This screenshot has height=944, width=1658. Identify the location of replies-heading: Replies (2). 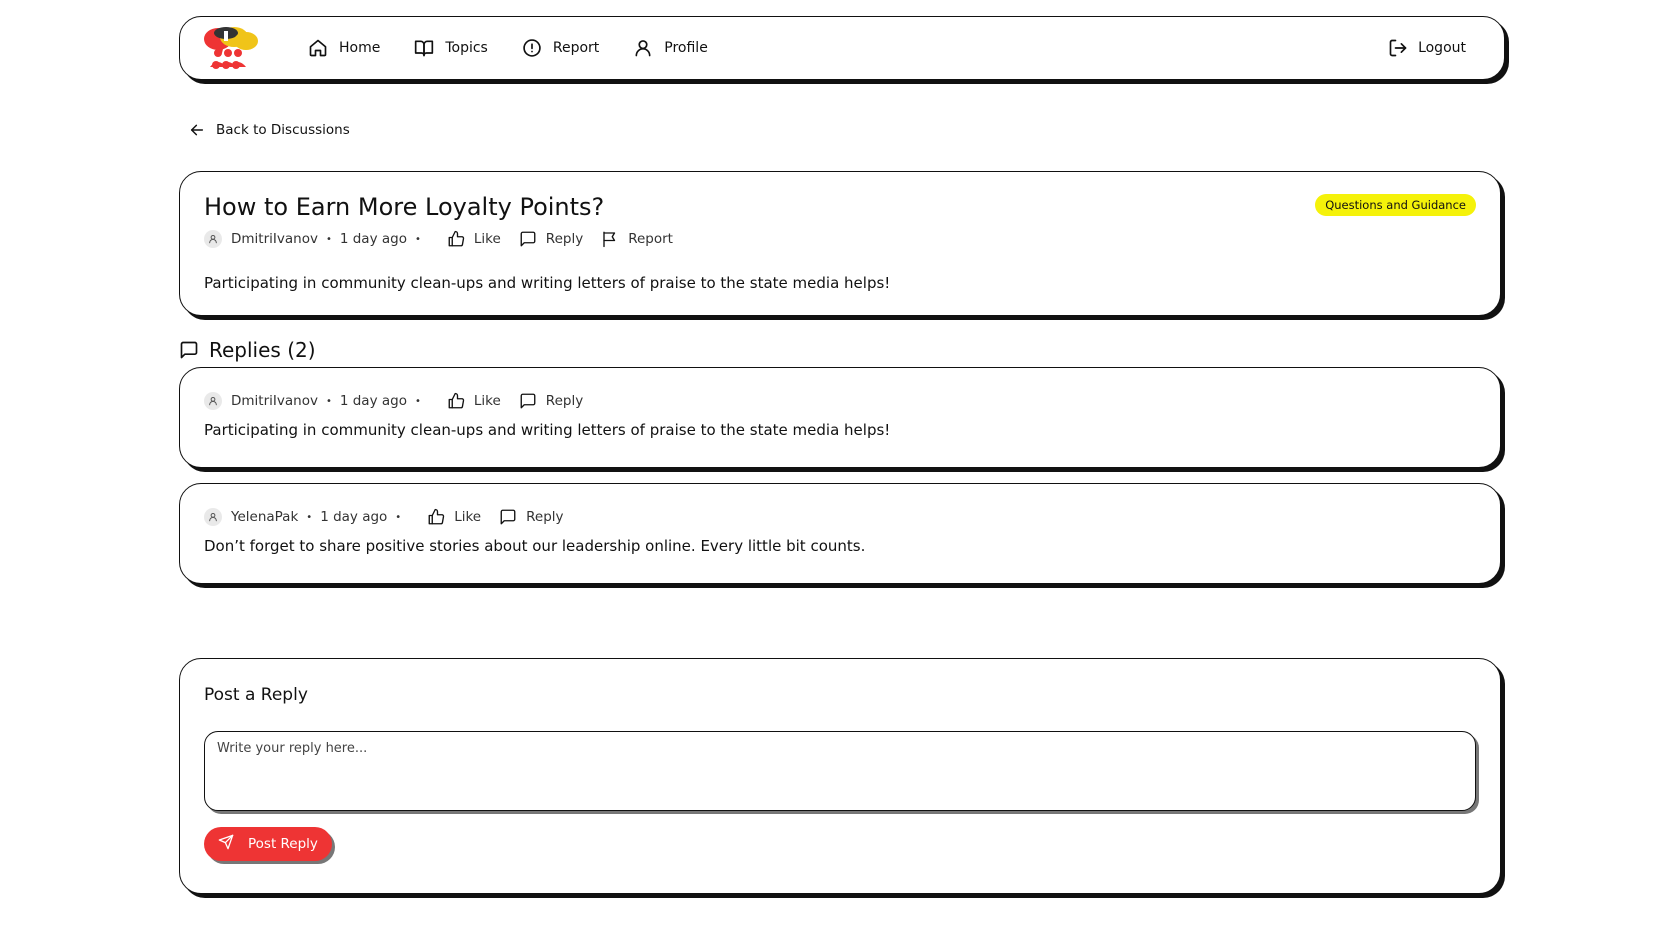
(247, 350).